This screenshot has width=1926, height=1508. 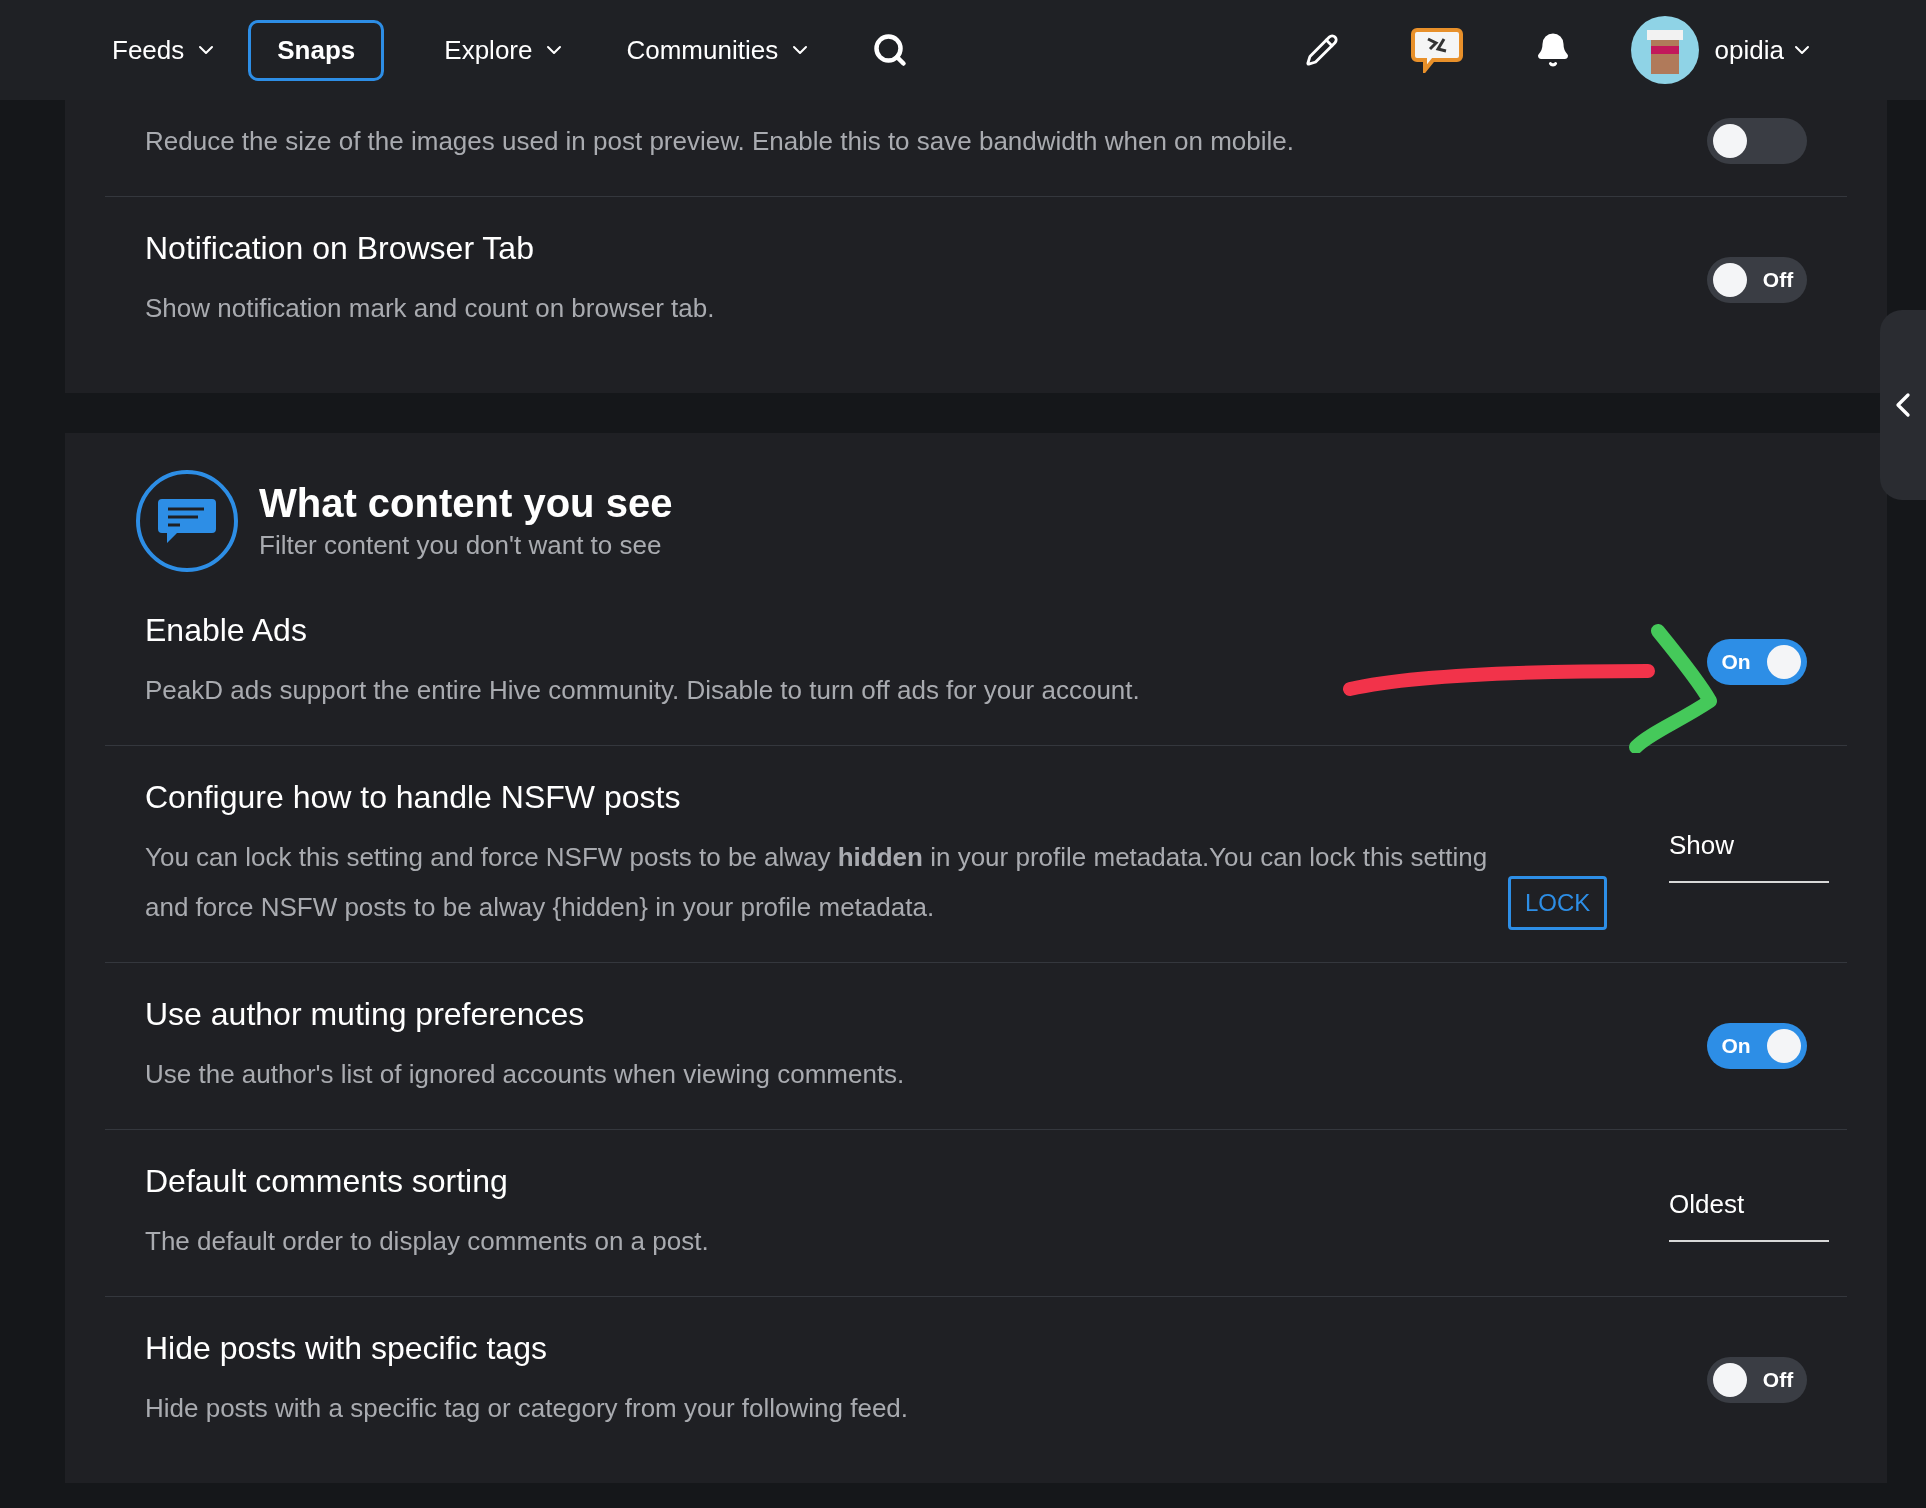 I want to click on section-title: What content you see, so click(x=466, y=503).